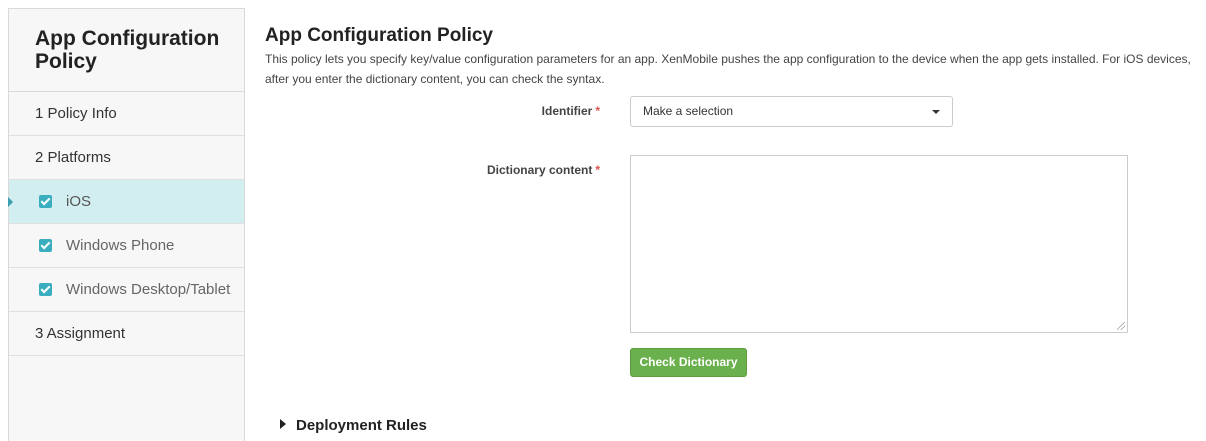 This screenshot has height=441, width=1206. I want to click on sidebar-item-label: iOS, so click(79, 201).